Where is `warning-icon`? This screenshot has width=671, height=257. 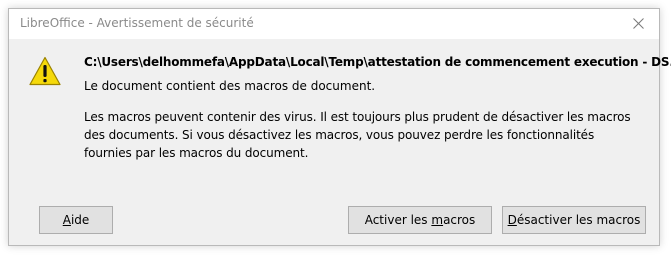
warning-icon is located at coordinates (45, 71).